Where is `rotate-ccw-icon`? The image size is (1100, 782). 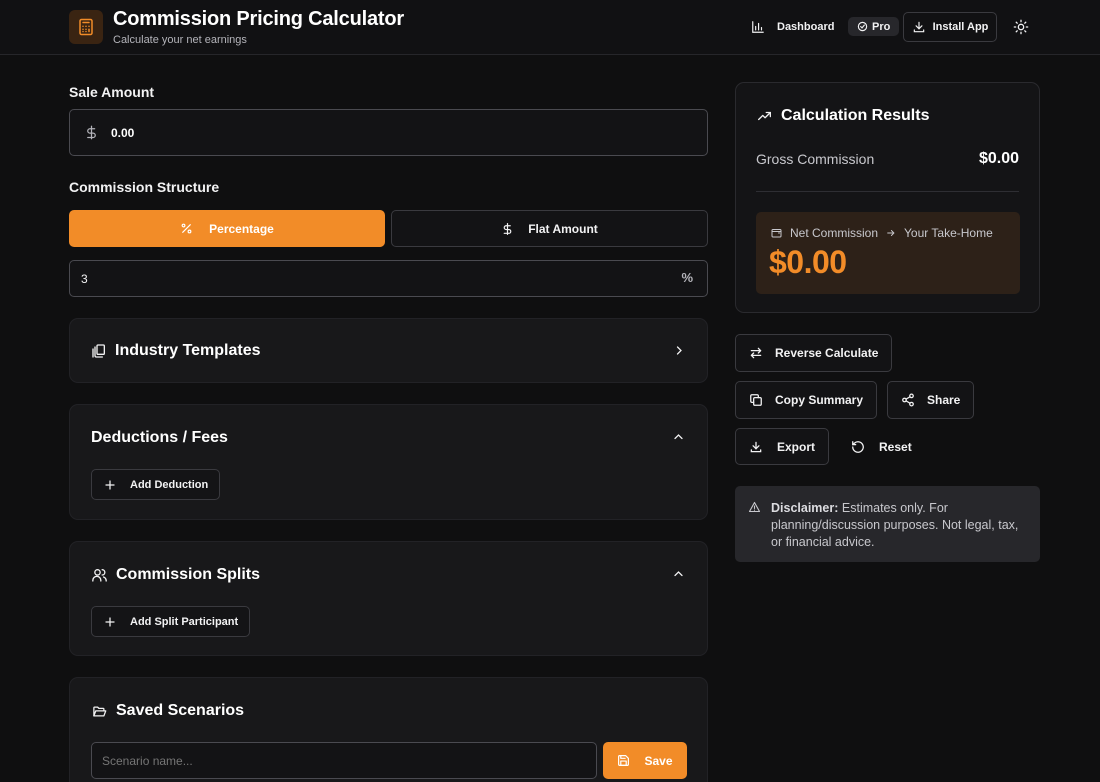 rotate-ccw-icon is located at coordinates (858, 447).